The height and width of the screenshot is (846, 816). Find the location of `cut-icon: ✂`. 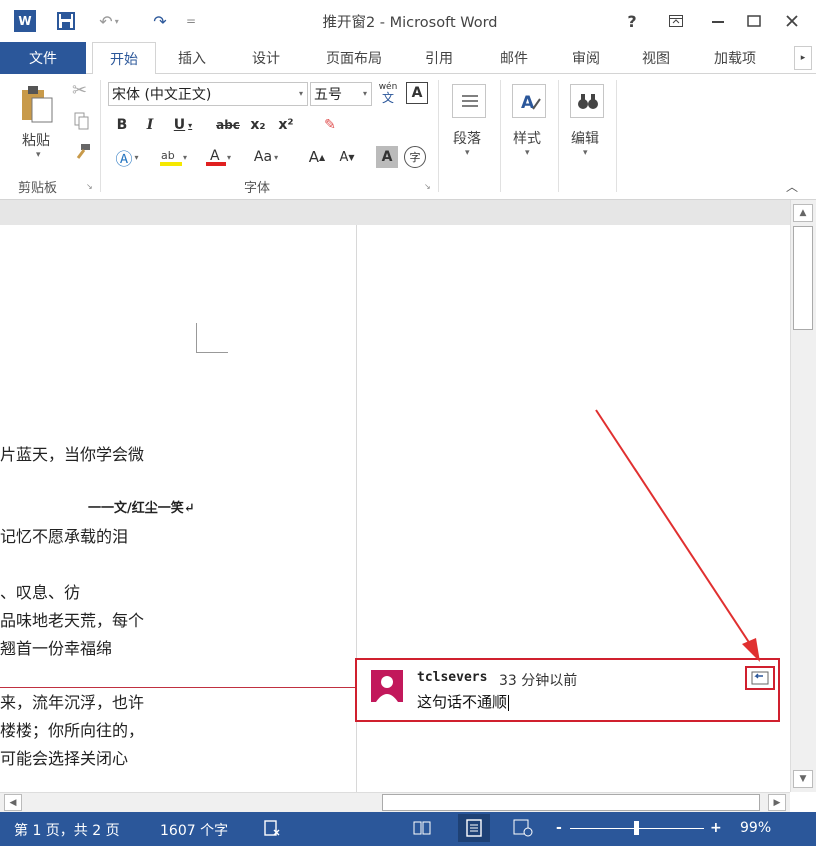

cut-icon: ✂ is located at coordinates (79, 90).